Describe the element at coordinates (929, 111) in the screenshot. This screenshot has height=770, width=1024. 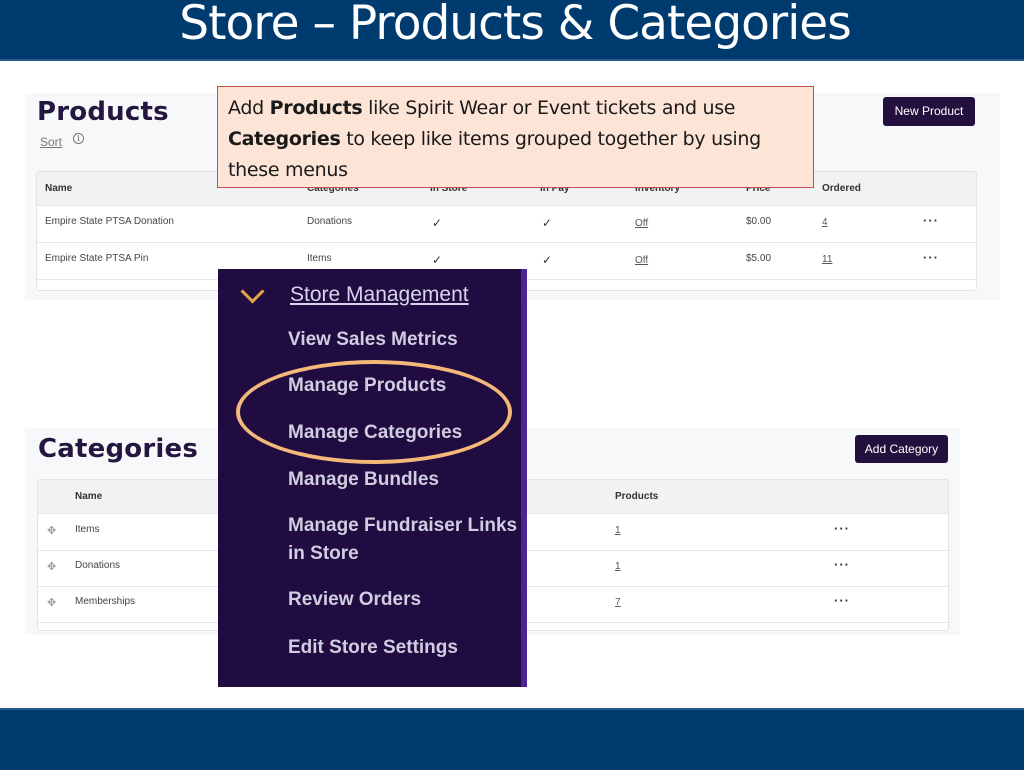
I see `new-product-button: New Product` at that location.